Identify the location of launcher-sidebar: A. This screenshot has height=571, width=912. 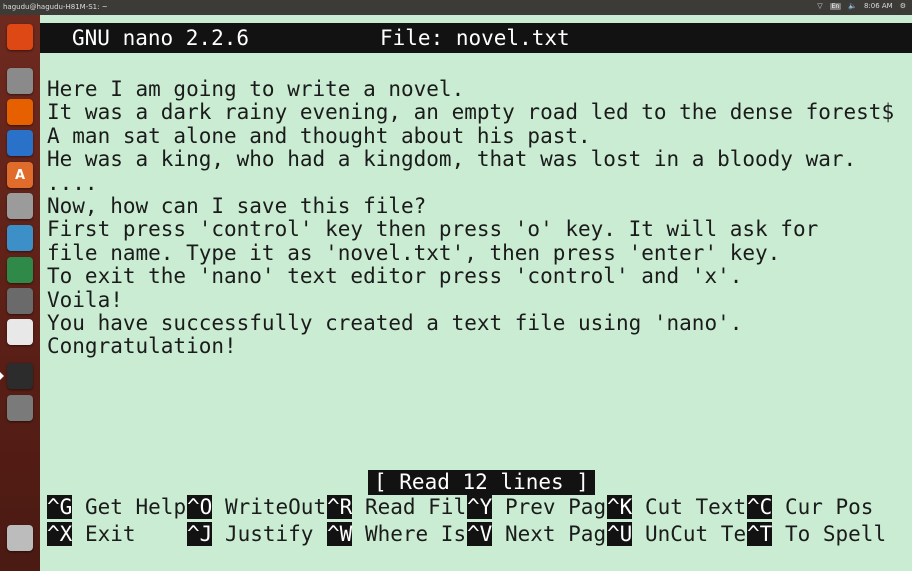
(20, 293).